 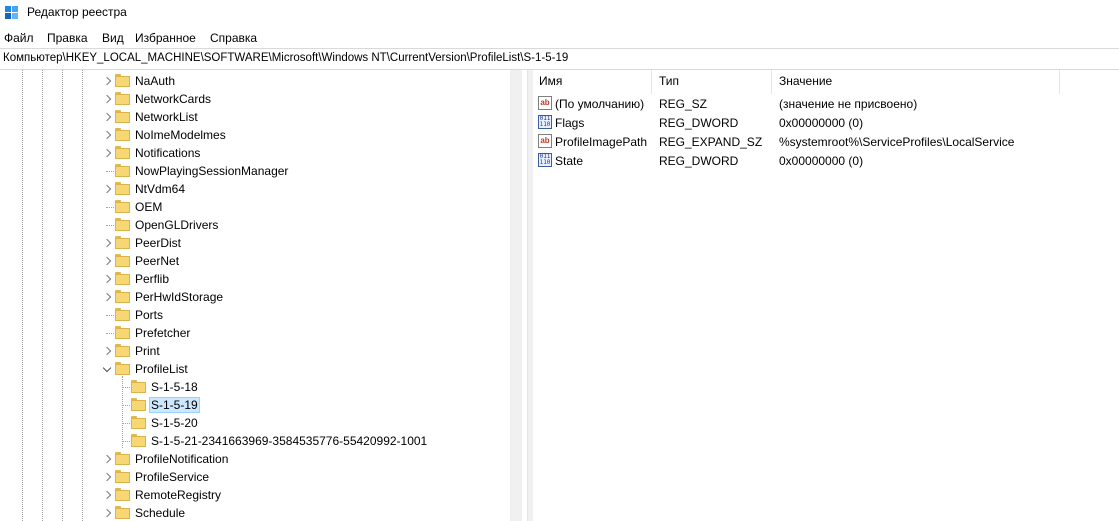 What do you see at coordinates (550, 81) in the screenshot?
I see `column-header-name: Имя` at bounding box center [550, 81].